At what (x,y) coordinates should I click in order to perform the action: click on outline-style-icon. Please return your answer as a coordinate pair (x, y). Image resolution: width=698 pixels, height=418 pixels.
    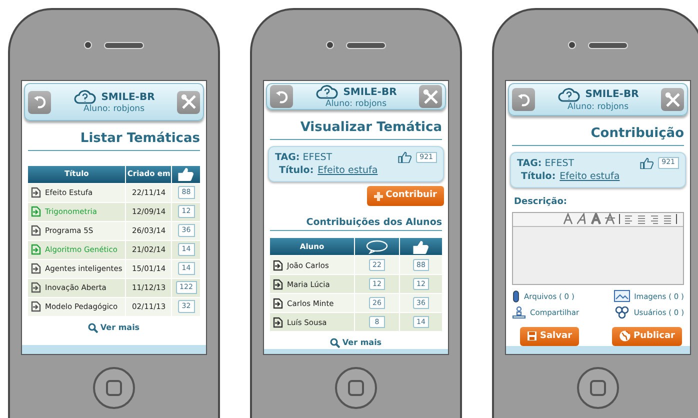
    Looking at the image, I should click on (568, 219).